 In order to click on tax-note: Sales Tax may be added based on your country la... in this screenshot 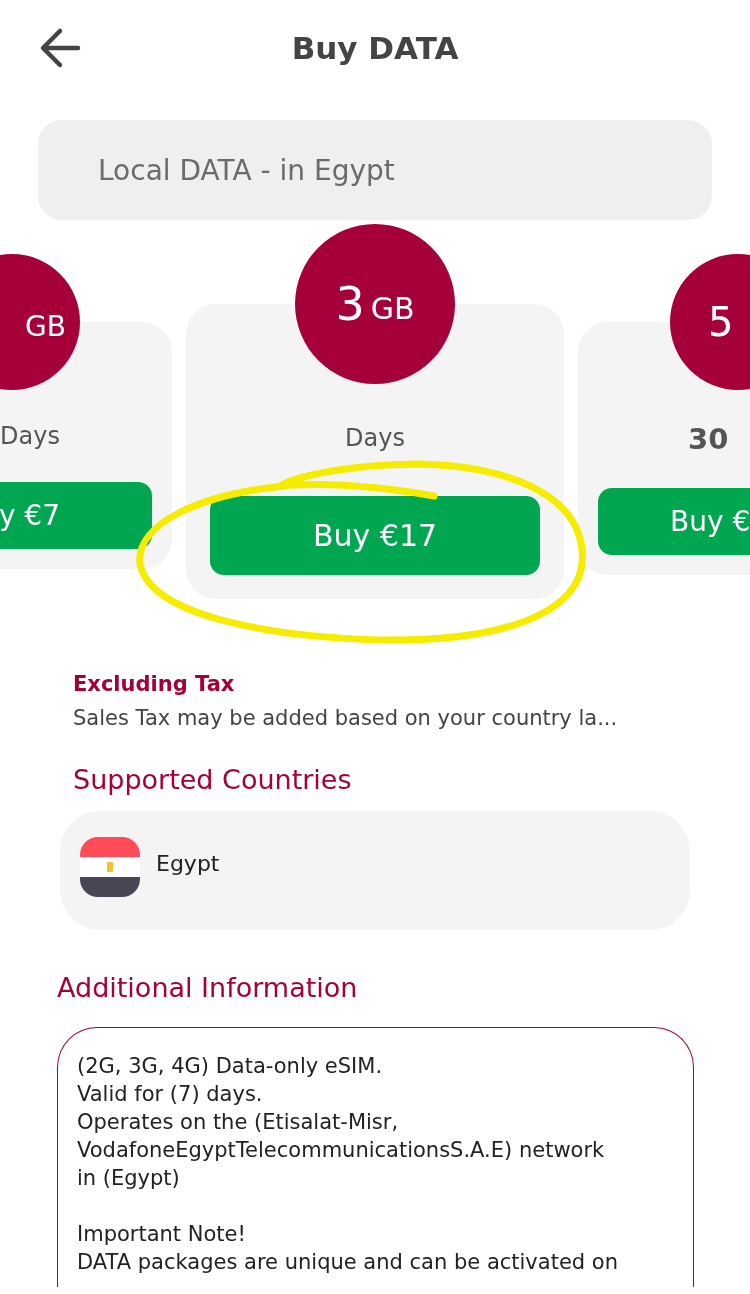, I will do `click(346, 718)`.